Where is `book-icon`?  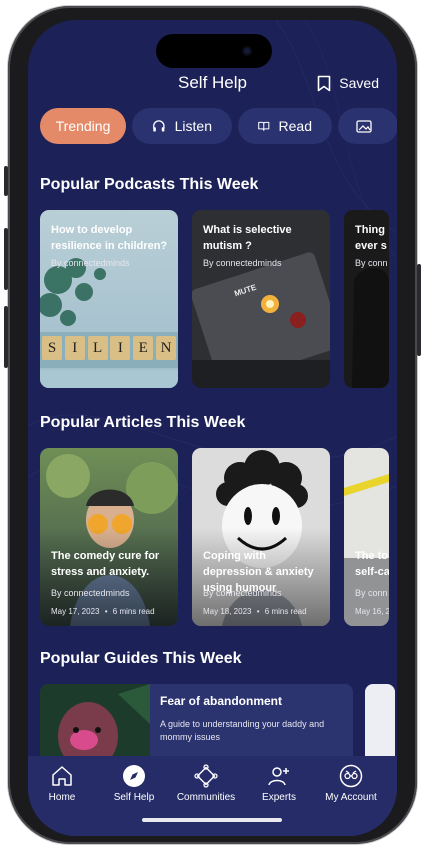
book-icon is located at coordinates (264, 126).